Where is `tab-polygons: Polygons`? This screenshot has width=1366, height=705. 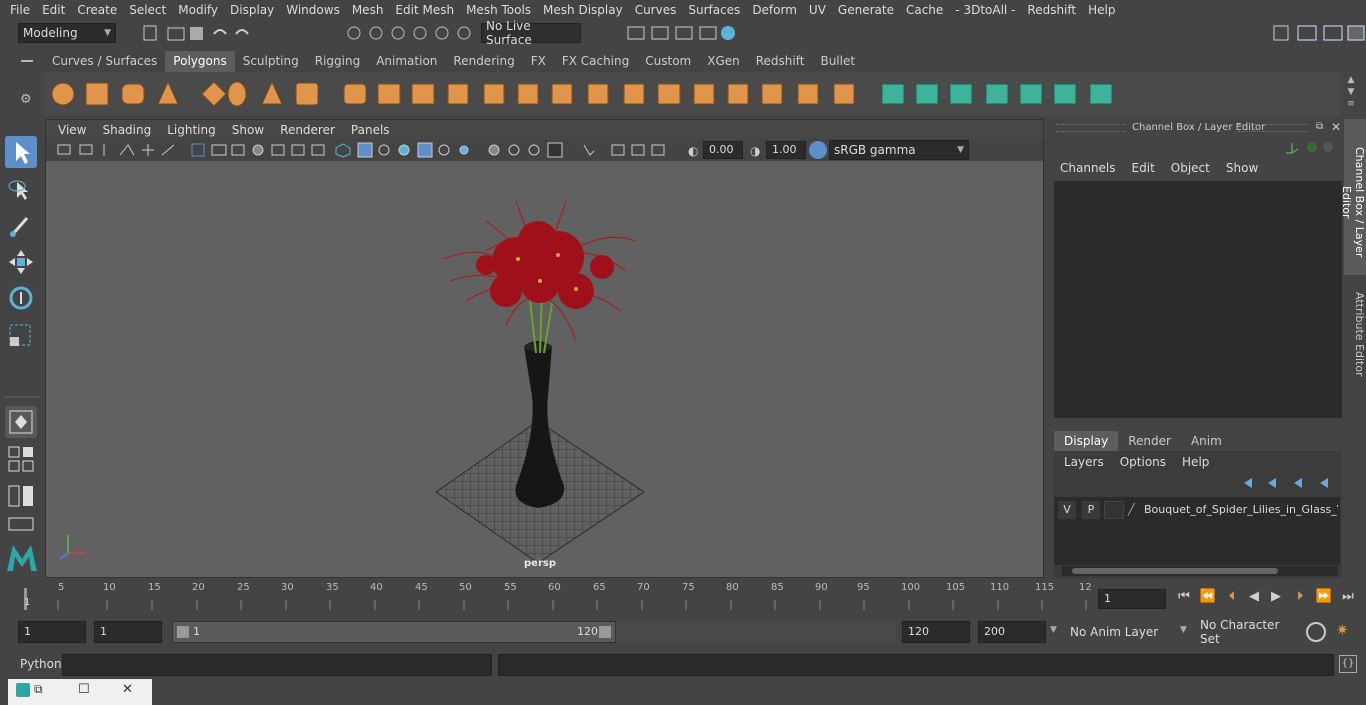 tab-polygons: Polygons is located at coordinates (200, 61).